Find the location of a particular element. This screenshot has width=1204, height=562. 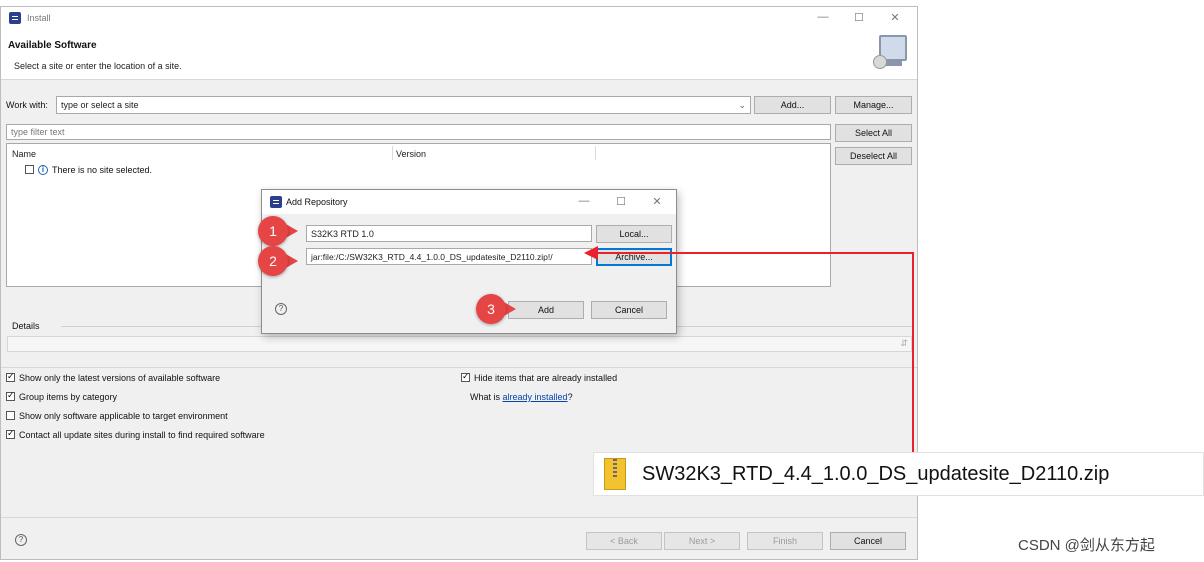

back-button: < Back is located at coordinates (624, 541).